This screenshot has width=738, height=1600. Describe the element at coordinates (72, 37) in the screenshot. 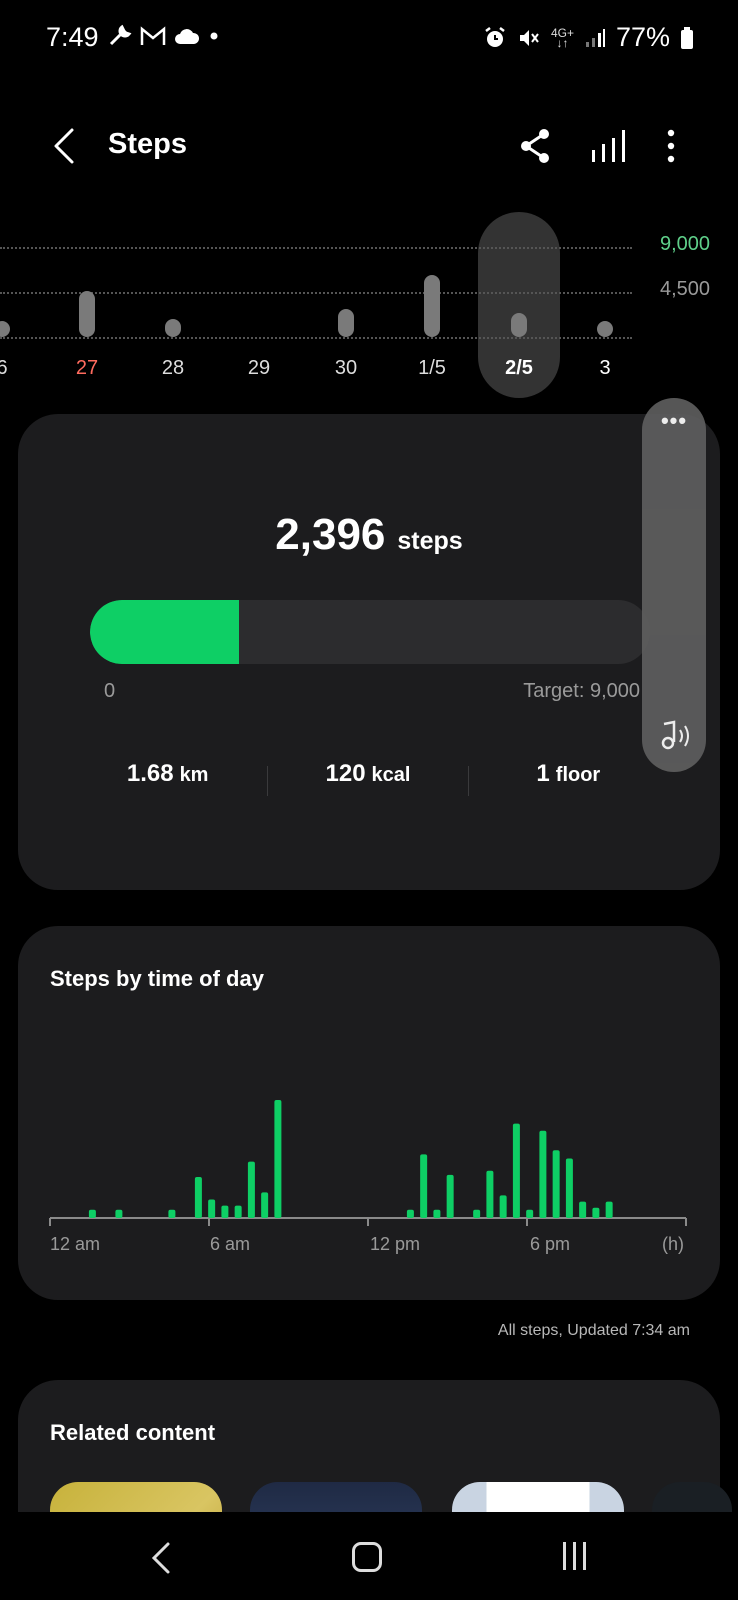

I see `status-time: 7:49` at that location.